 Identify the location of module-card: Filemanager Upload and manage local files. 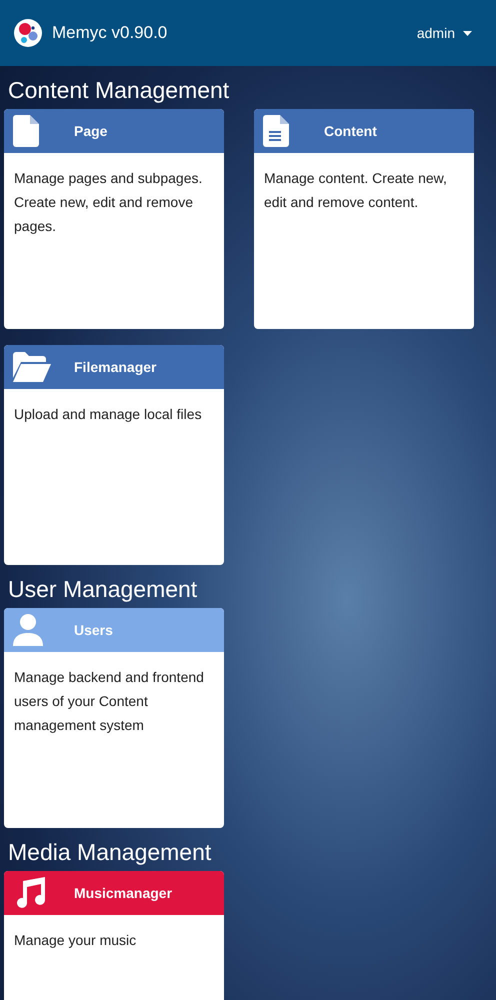
(114, 455).